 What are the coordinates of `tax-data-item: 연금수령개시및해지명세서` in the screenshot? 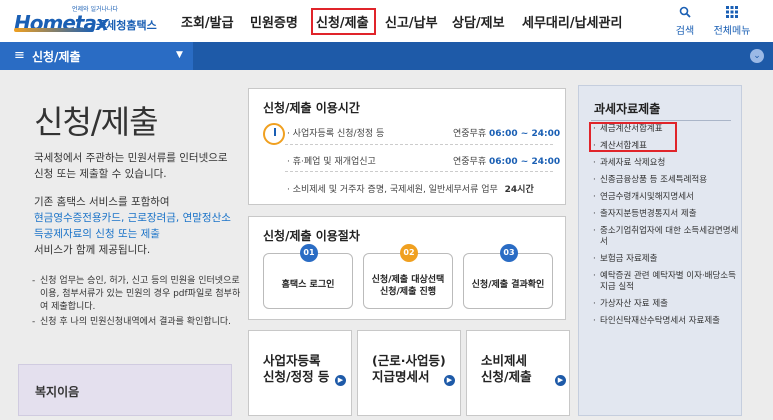 It's located at (666, 197).